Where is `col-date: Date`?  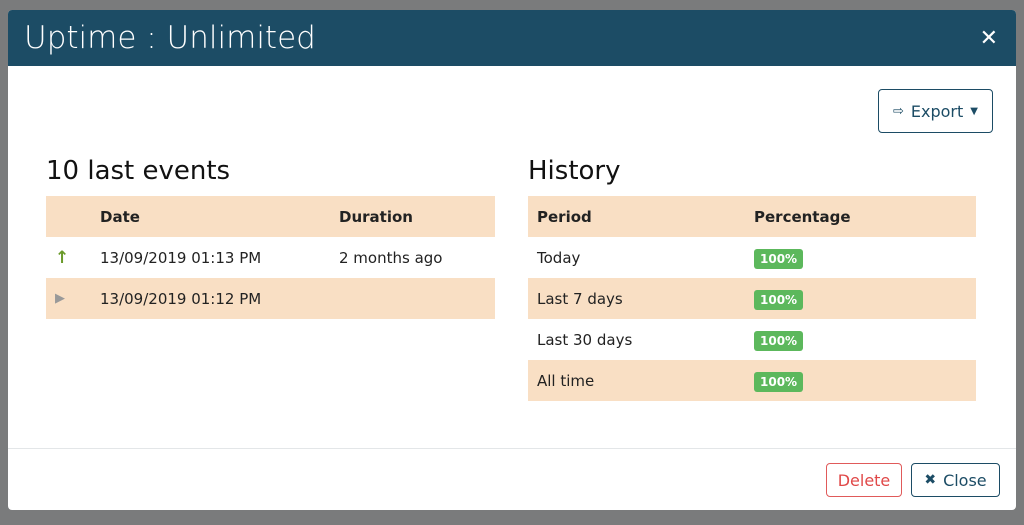 col-date: Date is located at coordinates (219, 216).